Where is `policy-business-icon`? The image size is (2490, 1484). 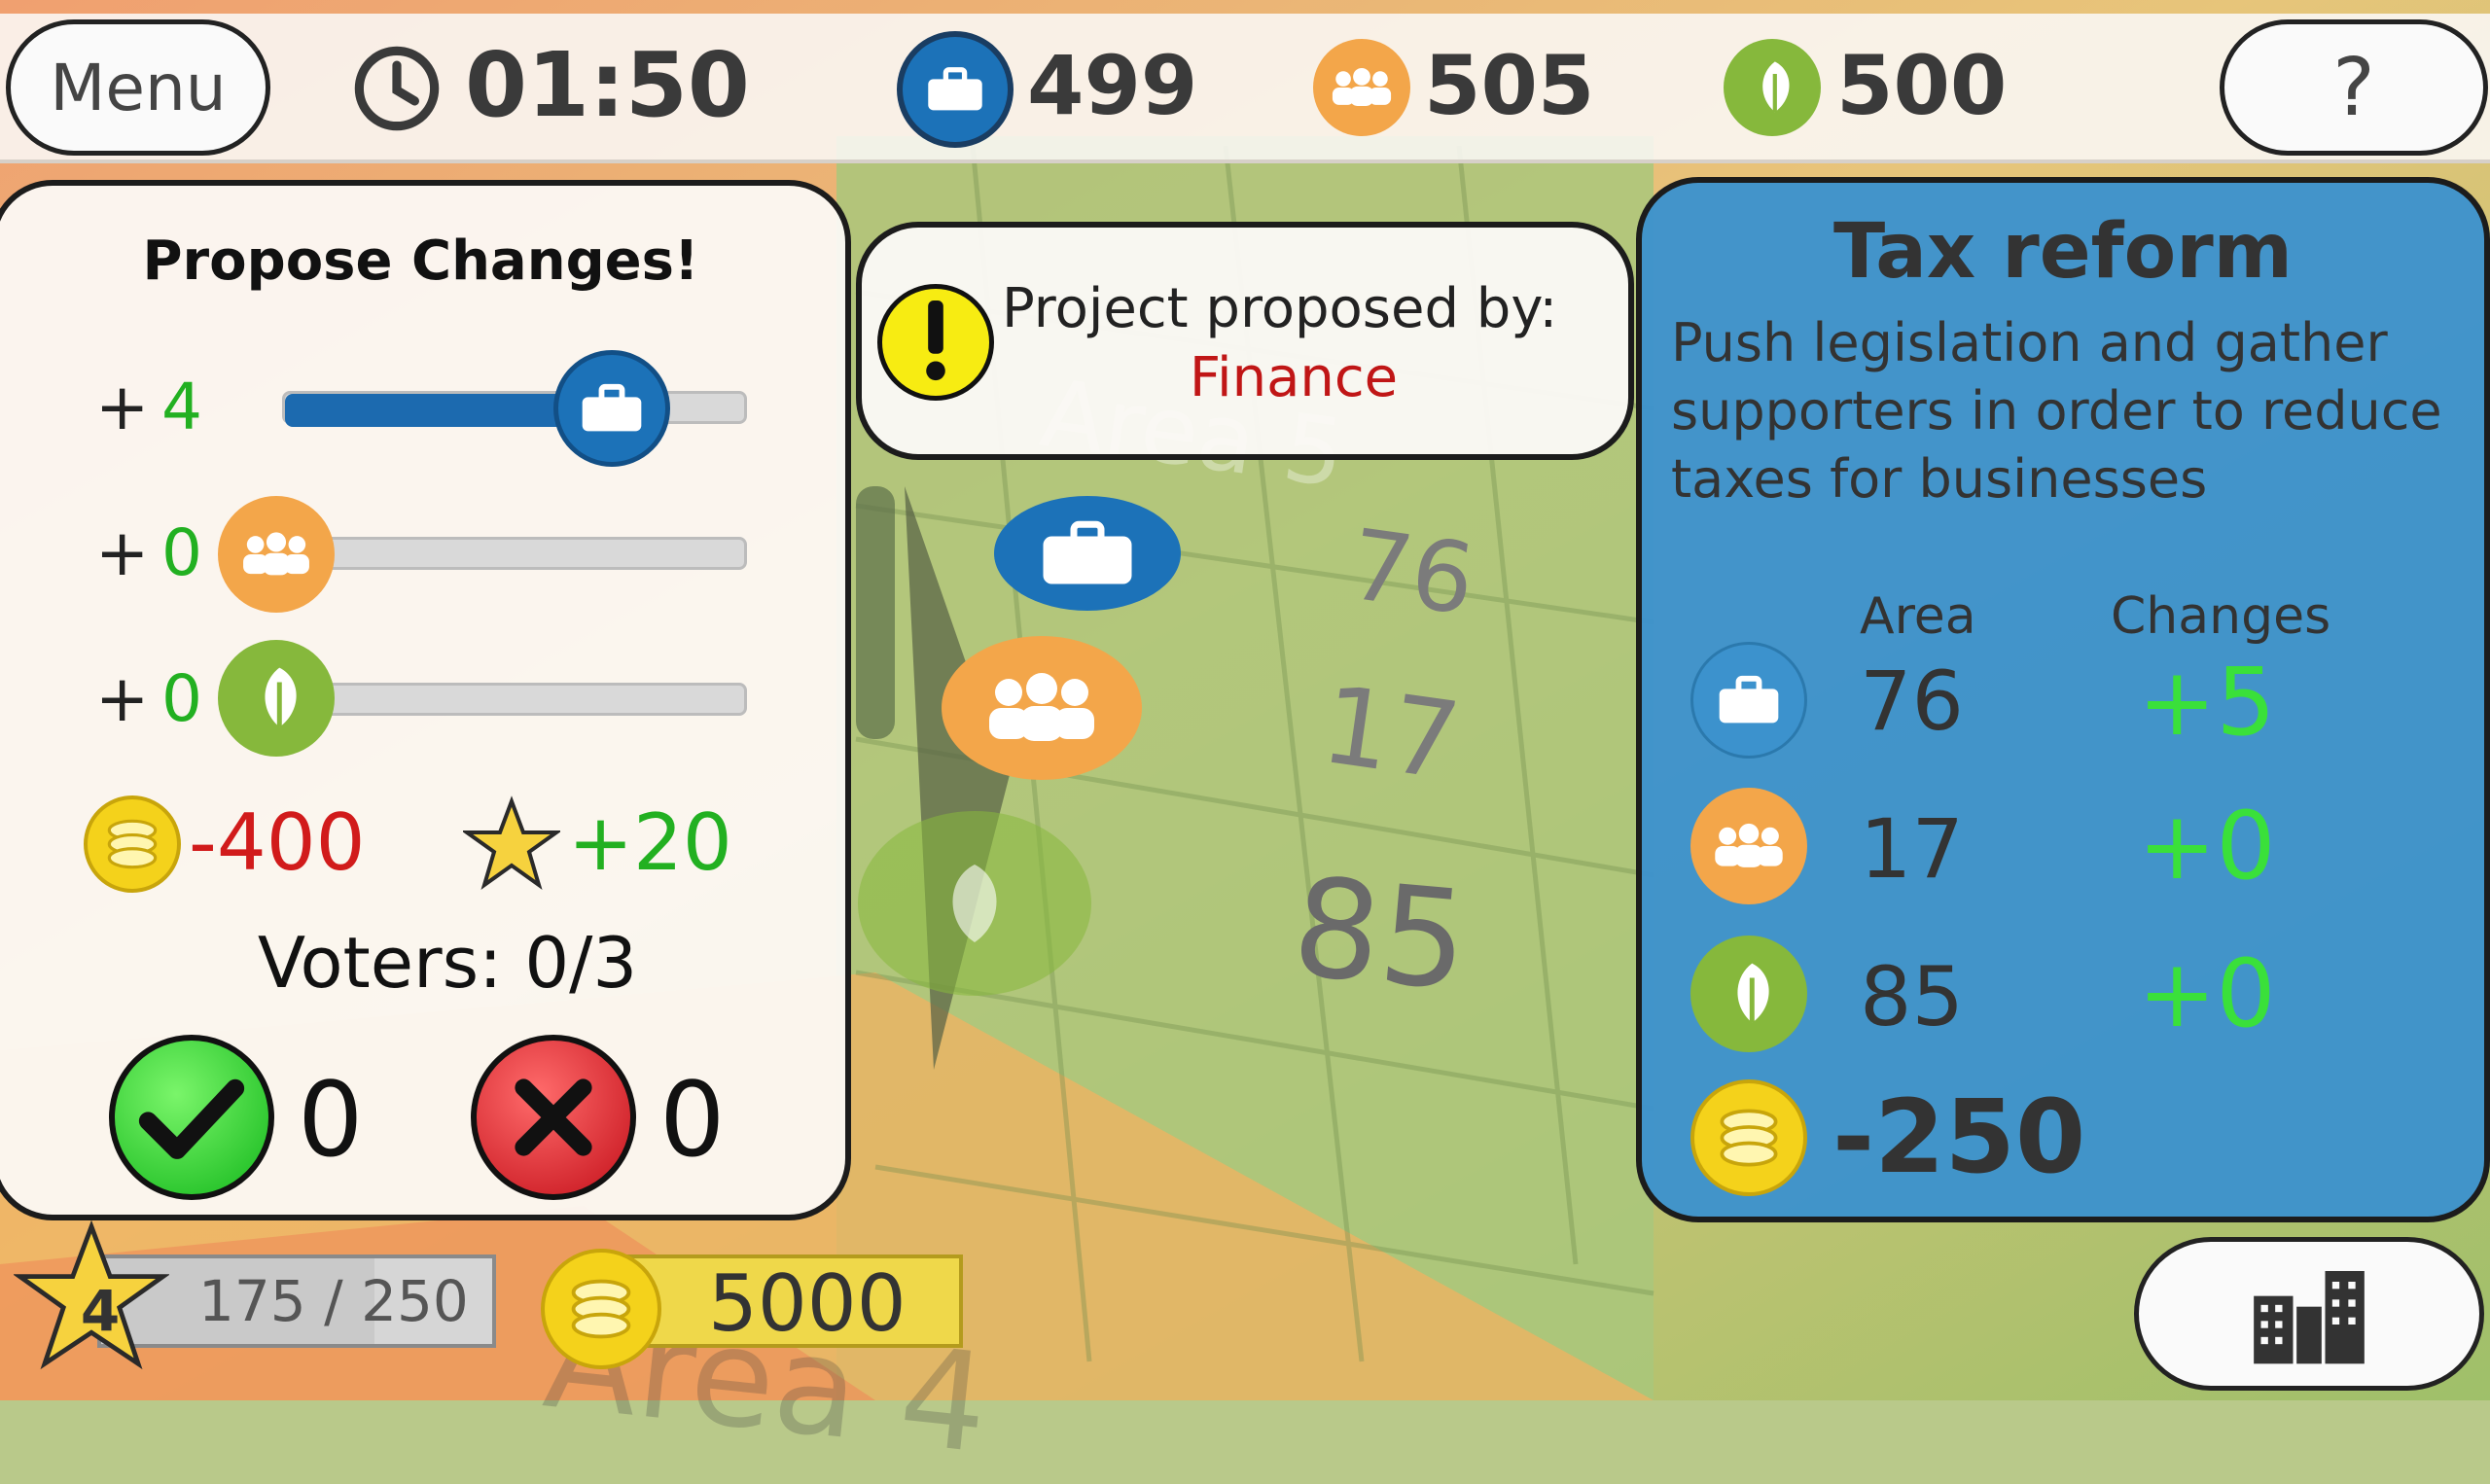 policy-business-icon is located at coordinates (1748, 701).